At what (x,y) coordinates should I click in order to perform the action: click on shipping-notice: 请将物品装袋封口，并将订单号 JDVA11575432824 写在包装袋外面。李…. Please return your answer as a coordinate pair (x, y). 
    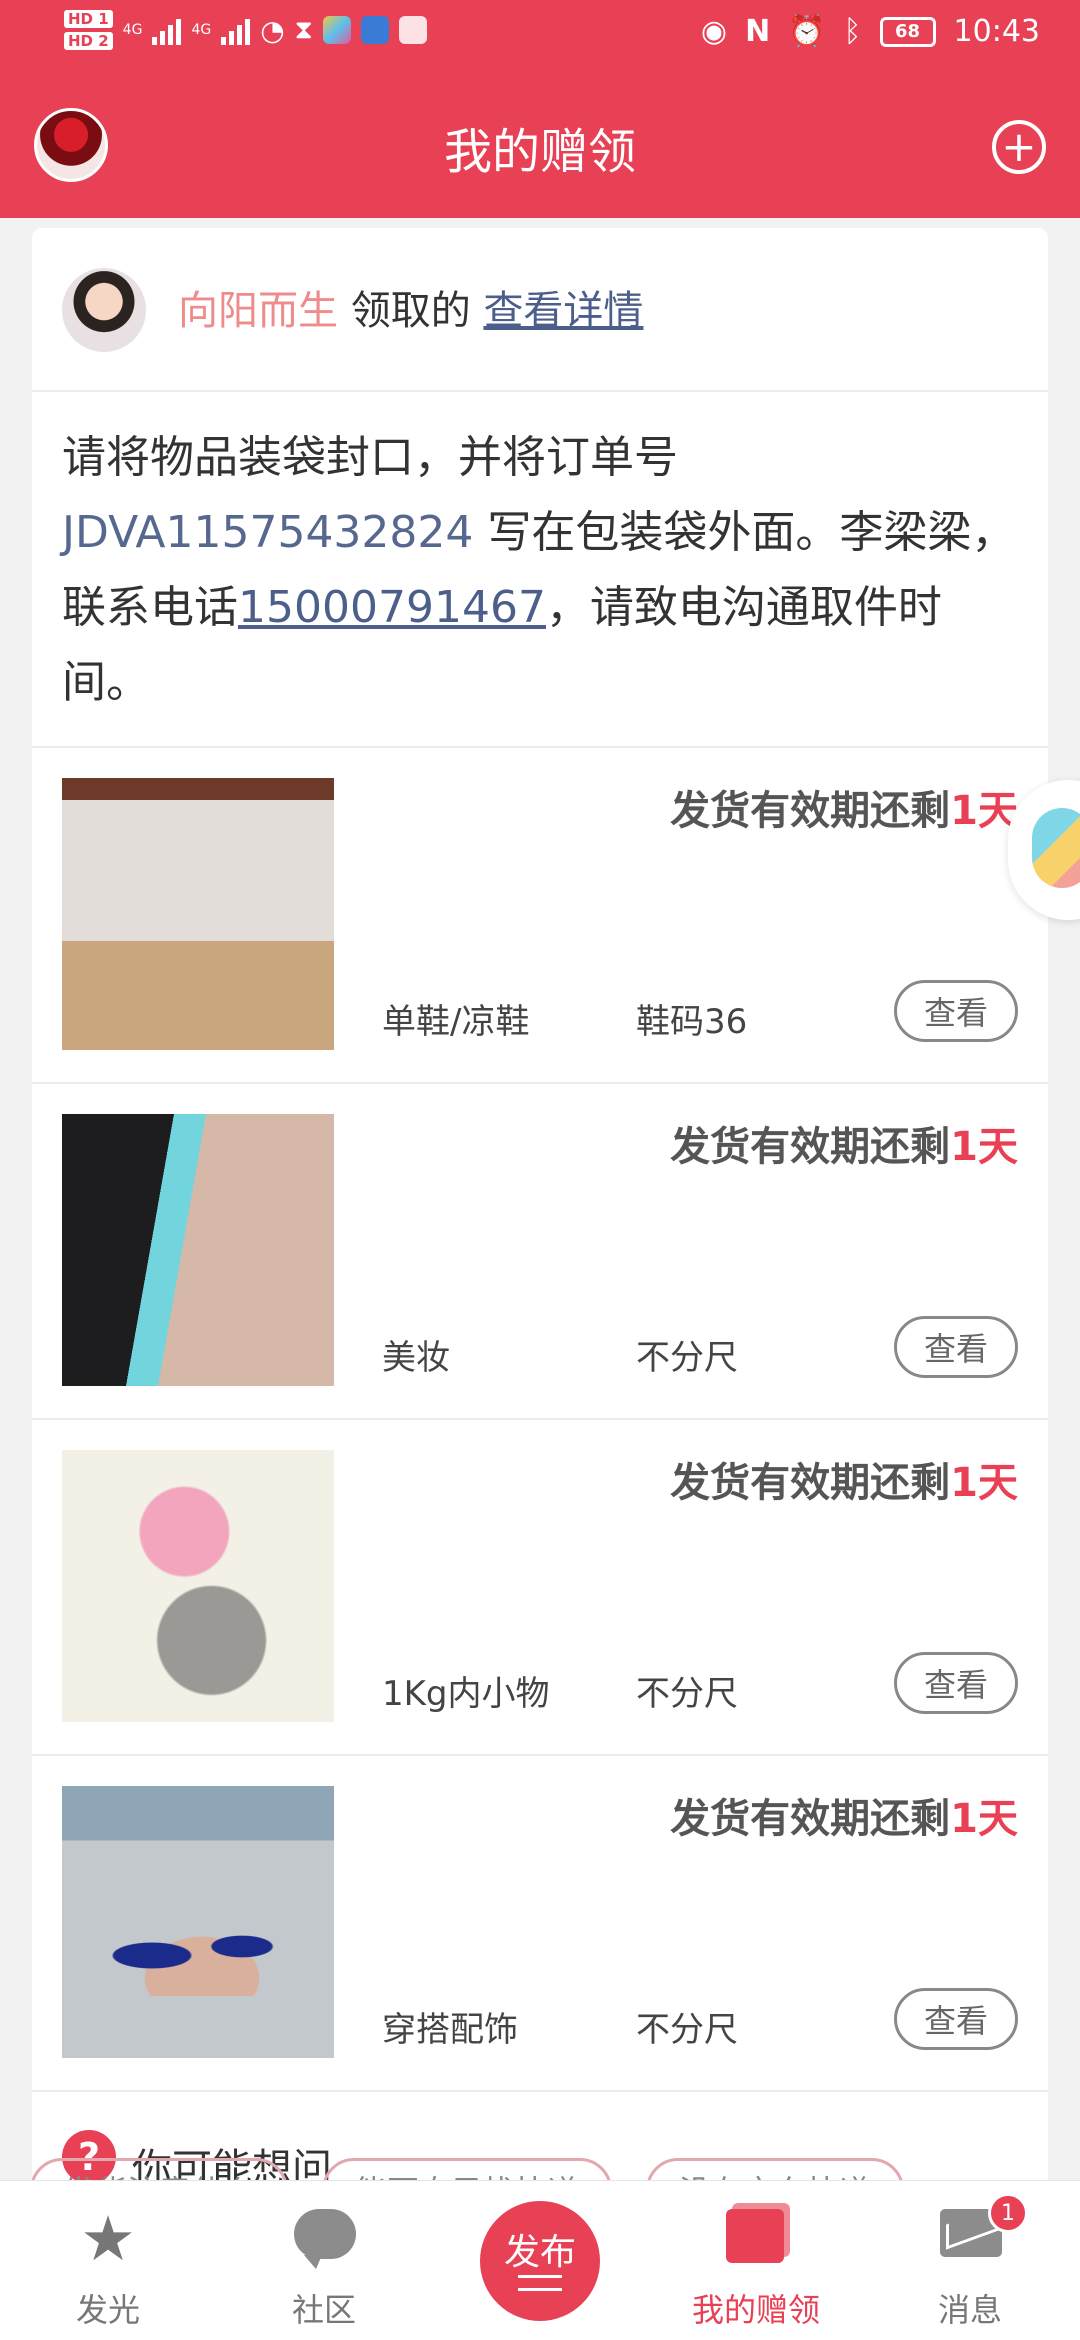
    Looking at the image, I should click on (540, 570).